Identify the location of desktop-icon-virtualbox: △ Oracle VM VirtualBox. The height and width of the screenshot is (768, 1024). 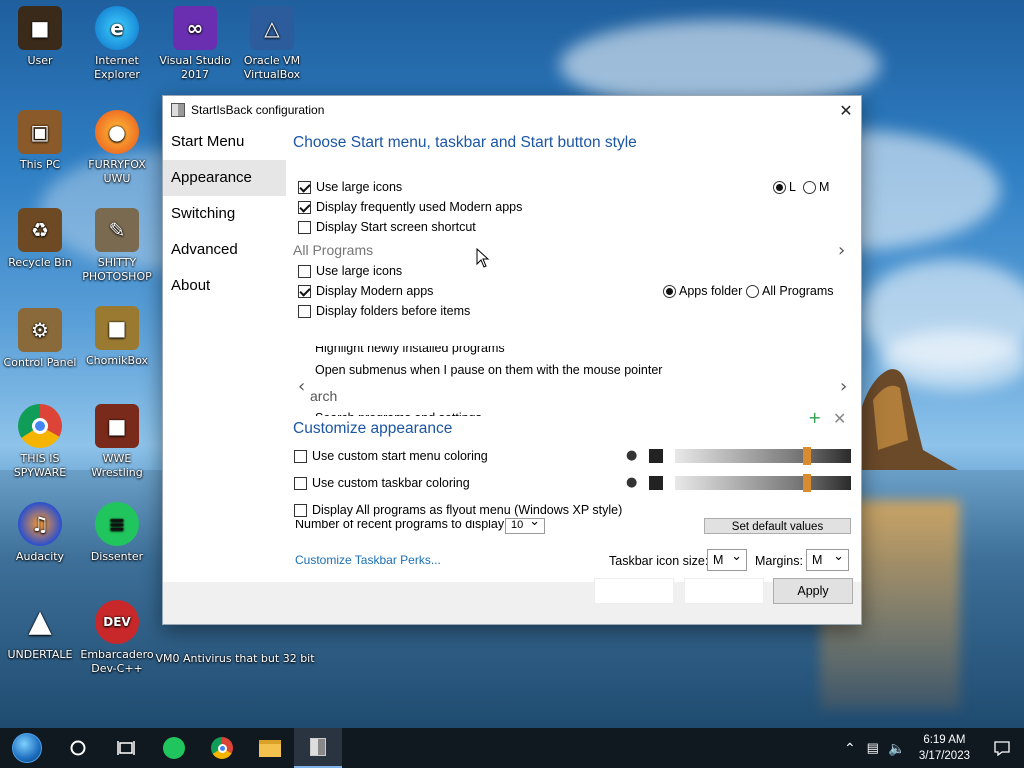
(272, 44).